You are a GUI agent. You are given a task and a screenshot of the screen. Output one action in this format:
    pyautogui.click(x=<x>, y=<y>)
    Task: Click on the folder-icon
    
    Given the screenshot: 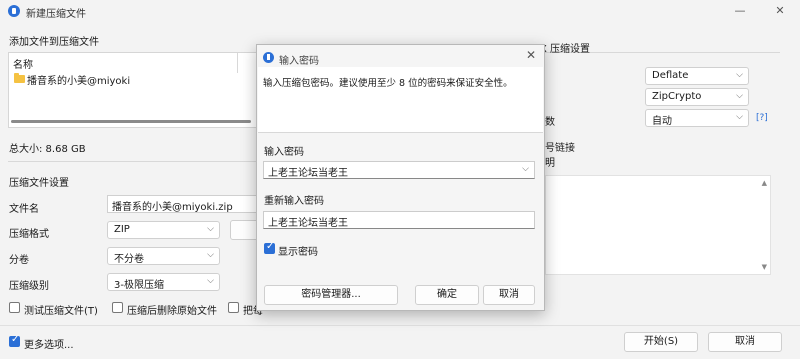 What is the action you would take?
    pyautogui.click(x=19, y=78)
    